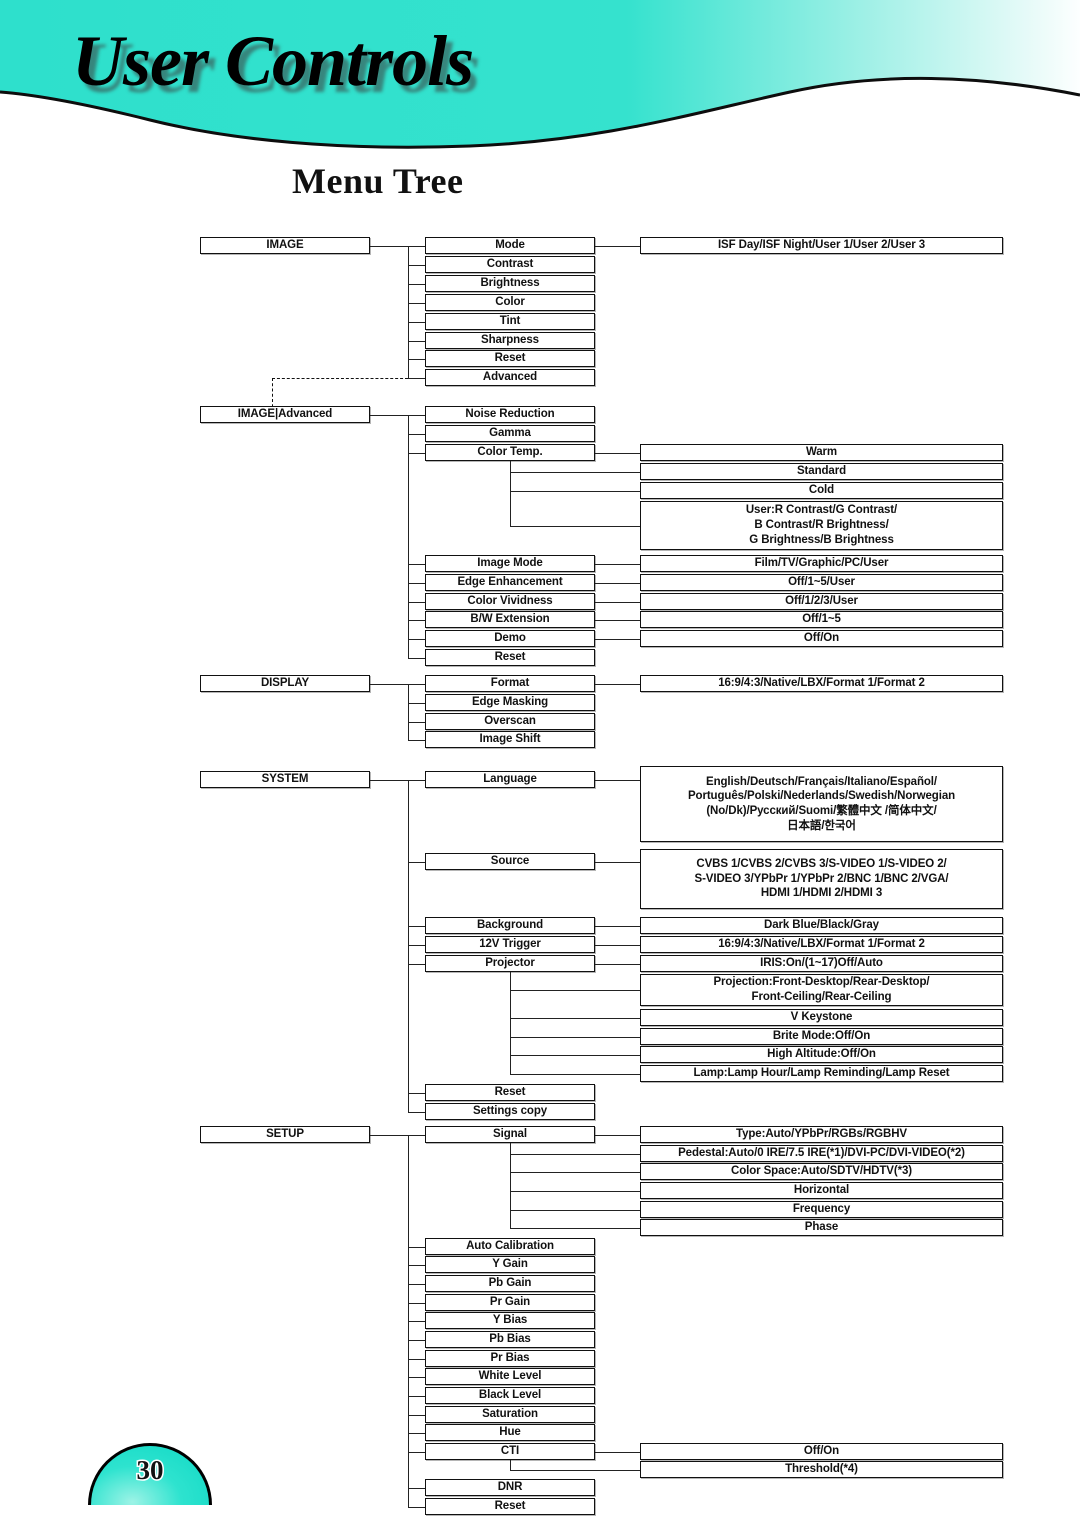 The image size is (1080, 1532). Describe the element at coordinates (510, 619) in the screenshot. I see `tree-item-image-advanced-6: B/W Extension` at that location.